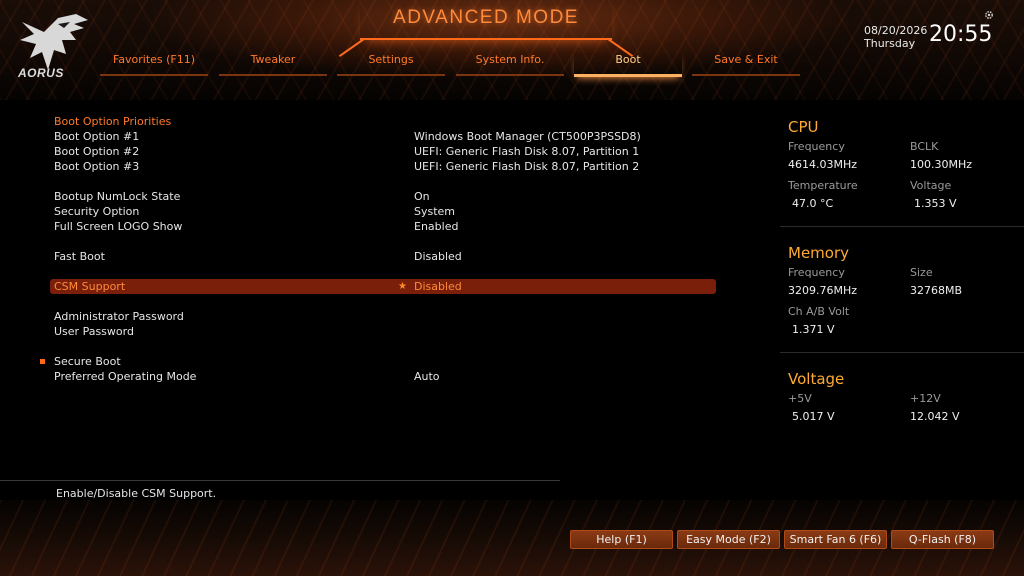 The width and height of the screenshot is (1024, 576). What do you see at coordinates (942, 539) in the screenshot?
I see `q-flash-button: Q-Flash (F8)` at bounding box center [942, 539].